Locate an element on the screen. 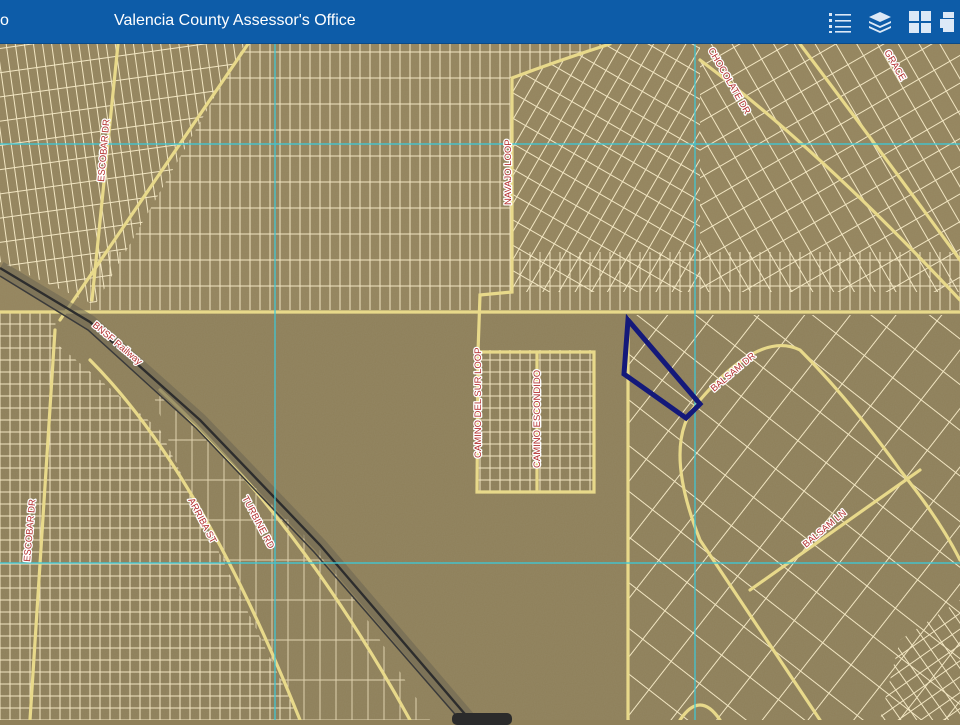  app-logo-fragment: o is located at coordinates (4, 20).